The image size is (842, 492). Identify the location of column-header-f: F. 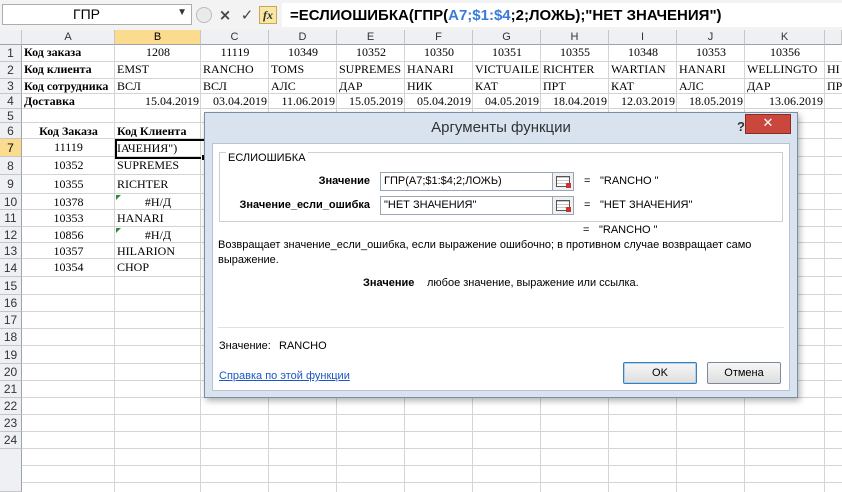
(439, 37).